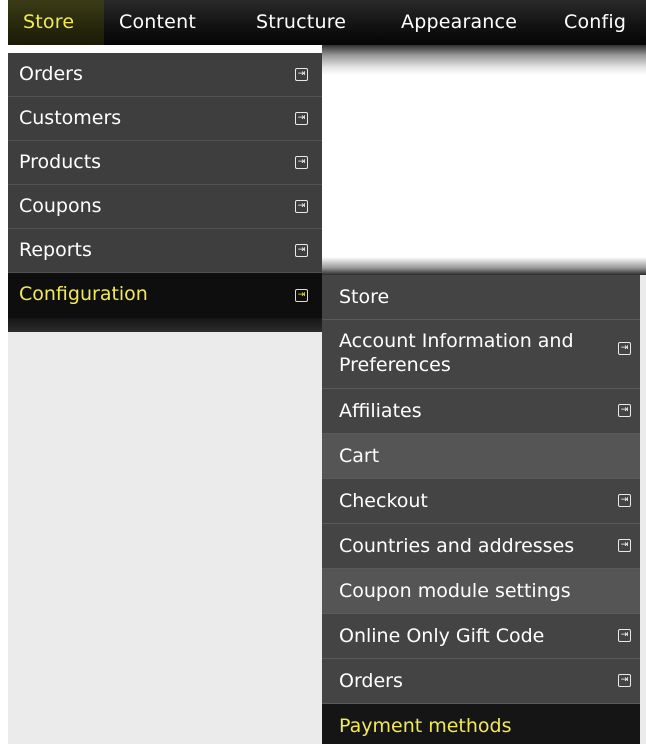  Describe the element at coordinates (4, 182) in the screenshot. I see `page-margin` at that location.